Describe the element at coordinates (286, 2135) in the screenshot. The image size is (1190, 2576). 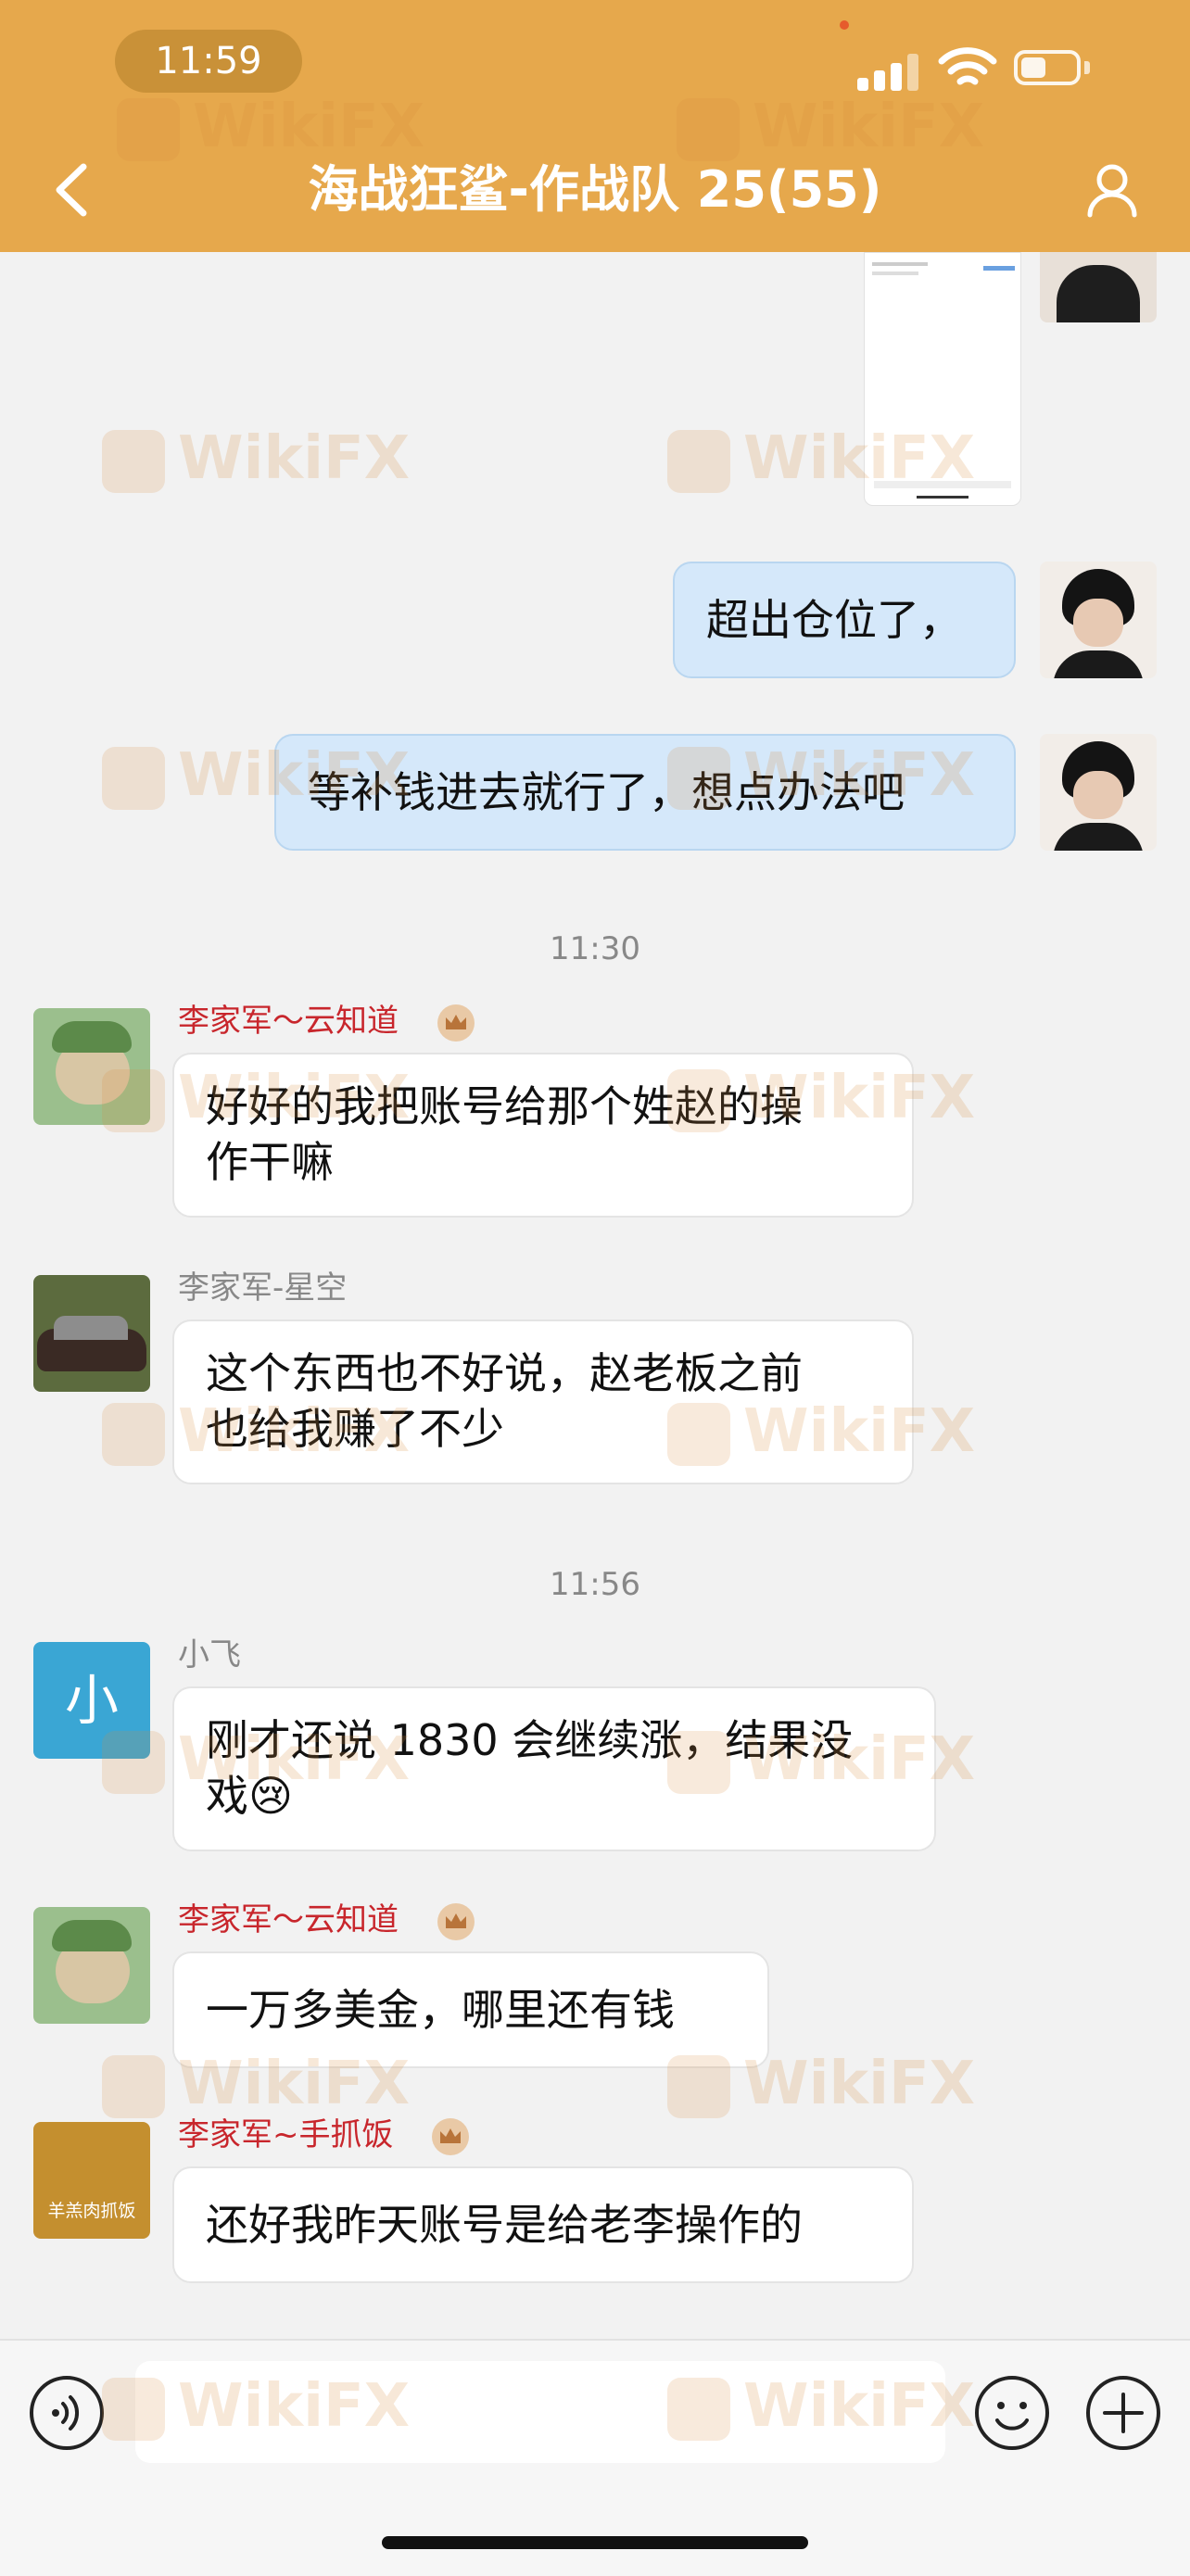
I see `sender-name: 李家军~手抓饭` at that location.